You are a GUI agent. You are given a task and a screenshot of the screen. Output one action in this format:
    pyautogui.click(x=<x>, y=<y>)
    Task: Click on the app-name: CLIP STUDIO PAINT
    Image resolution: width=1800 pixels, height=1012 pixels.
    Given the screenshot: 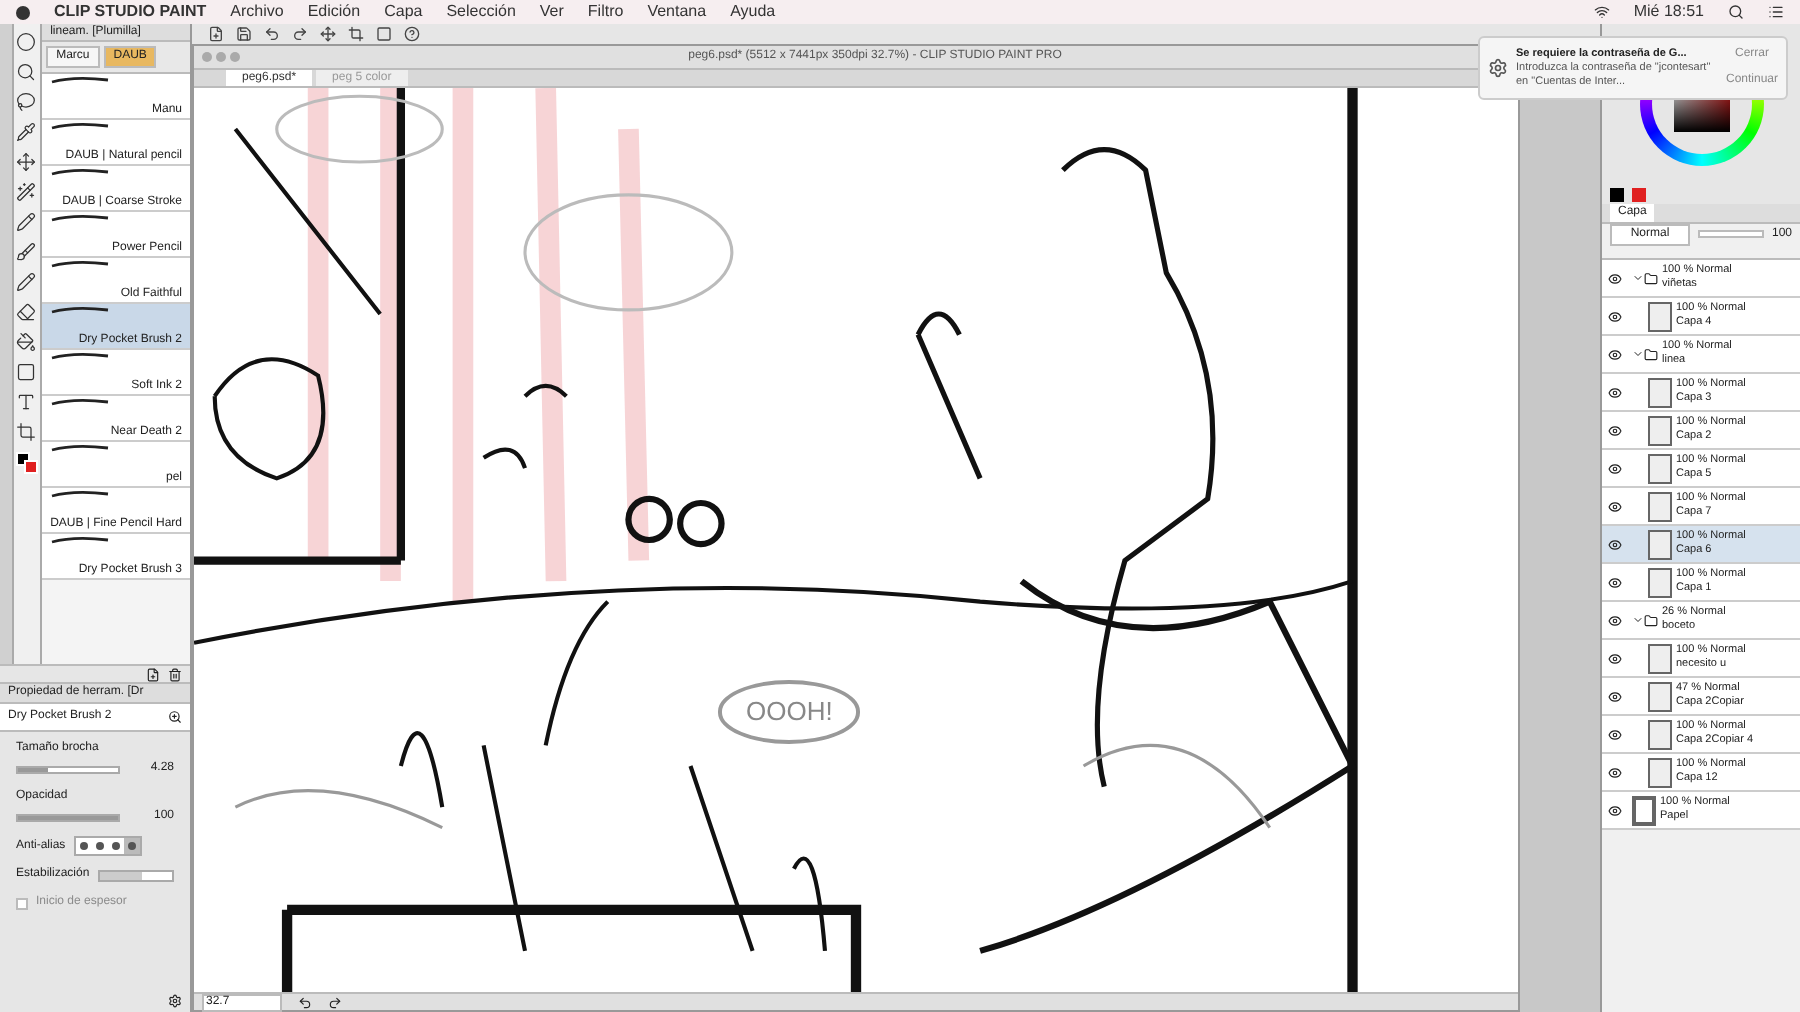 What is the action you would take?
    pyautogui.click(x=130, y=12)
    